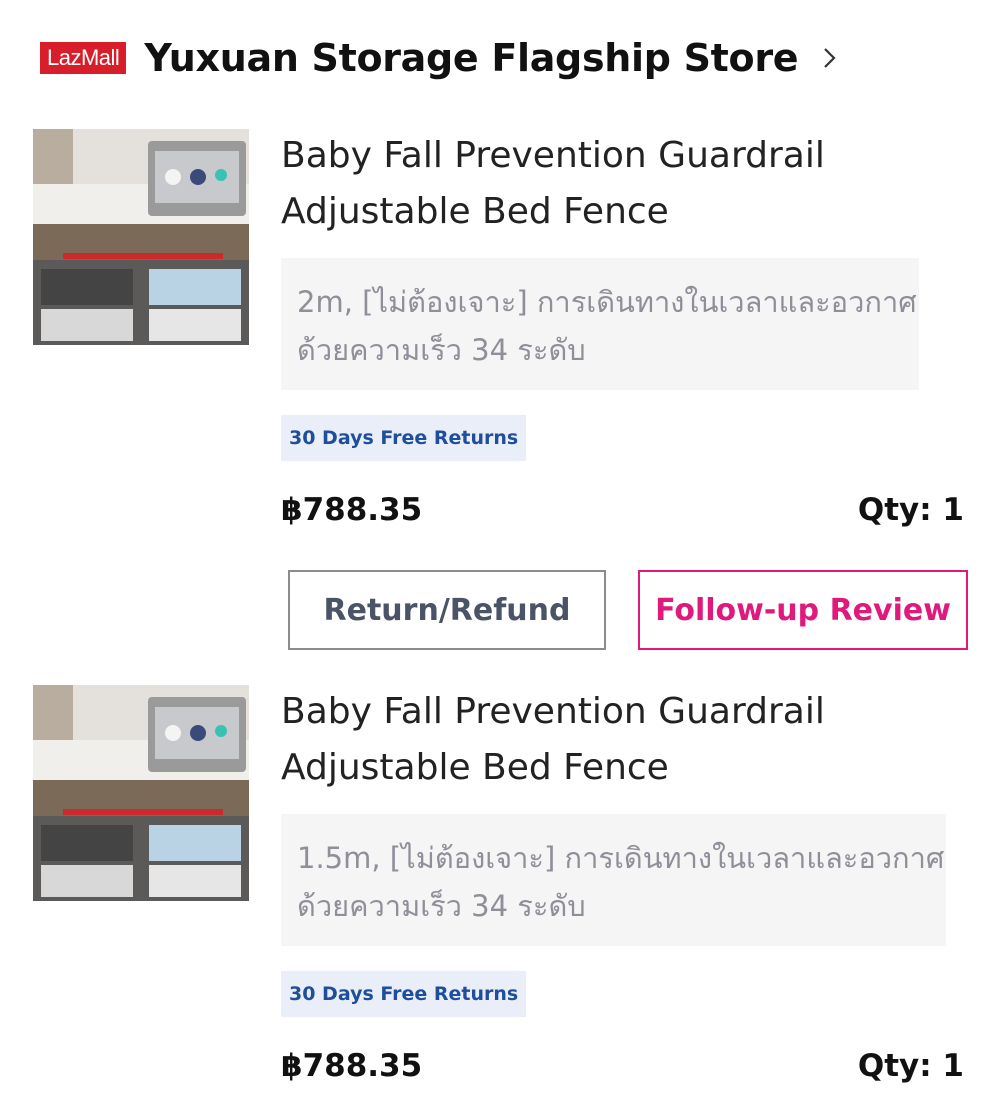 This screenshot has width=1000, height=1117. What do you see at coordinates (447, 610) in the screenshot?
I see `return-refund-button: Return/Refund` at bounding box center [447, 610].